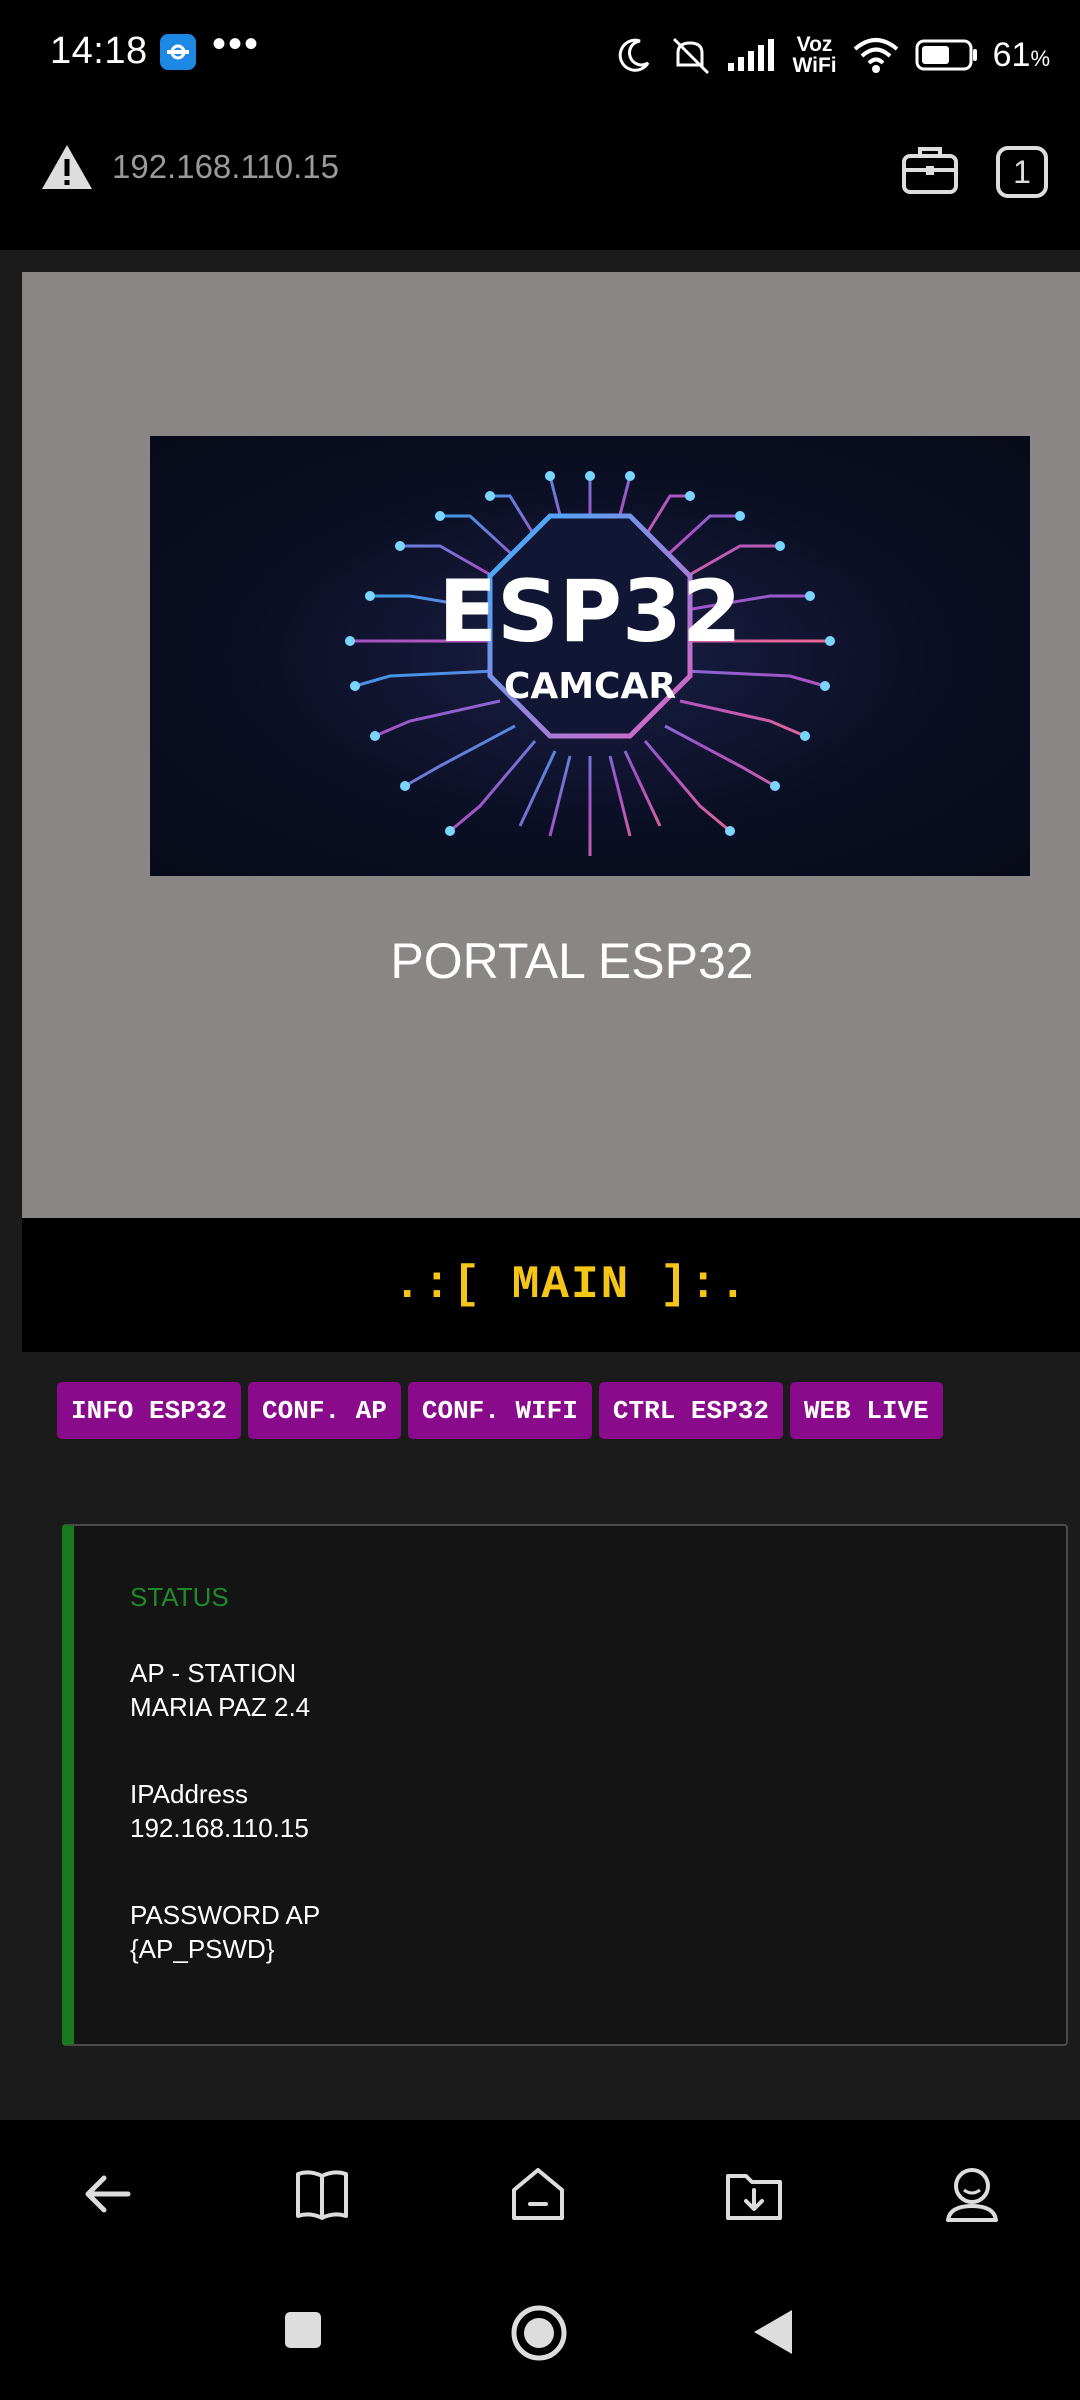 The height and width of the screenshot is (2400, 1080). I want to click on status-bar: 14:18 ••• Voz WiFi 61%, so click(540, 55).